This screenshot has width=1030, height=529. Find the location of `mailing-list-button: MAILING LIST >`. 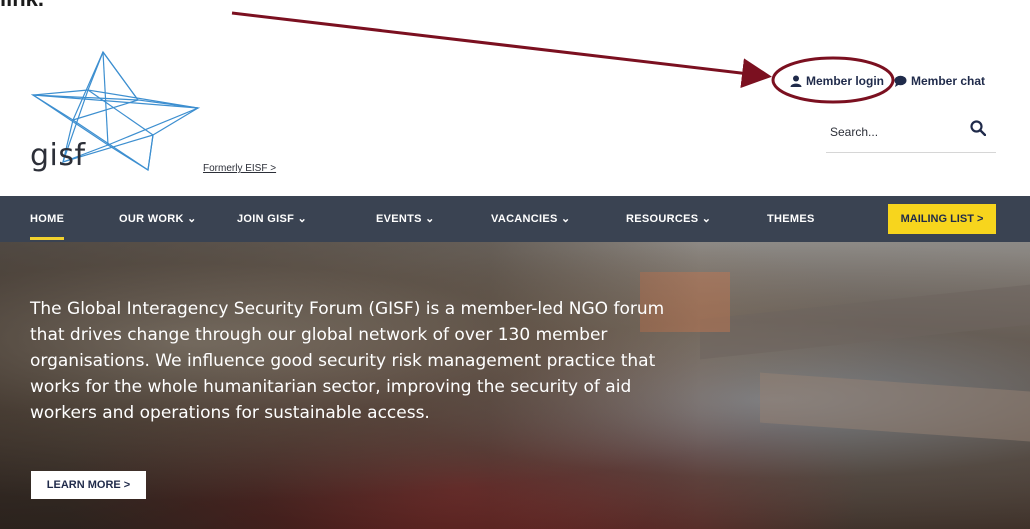

mailing-list-button: MAILING LIST > is located at coordinates (942, 219).